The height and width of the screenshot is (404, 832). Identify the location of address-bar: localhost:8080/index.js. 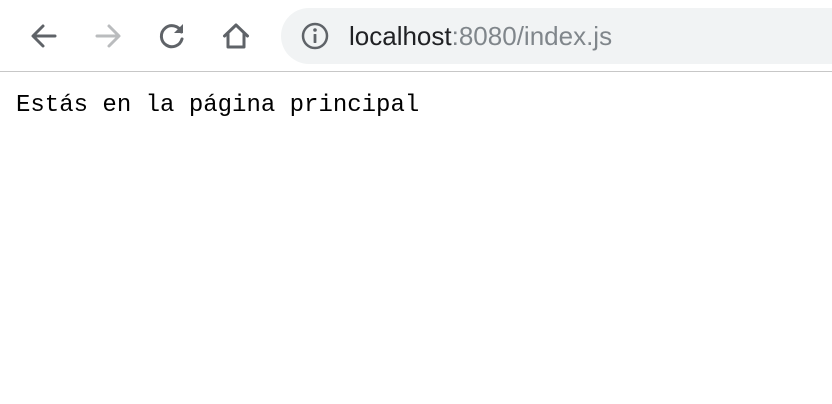
(556, 36).